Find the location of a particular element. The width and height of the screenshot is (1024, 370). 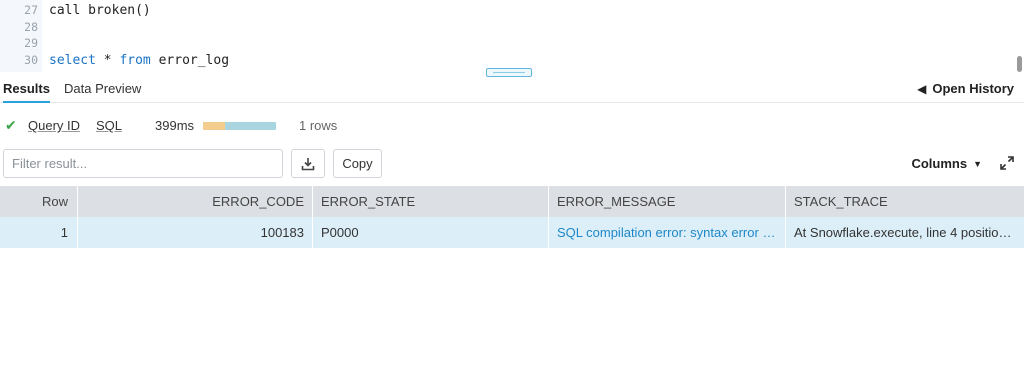

cell-error-code: 100183 is located at coordinates (195, 232).